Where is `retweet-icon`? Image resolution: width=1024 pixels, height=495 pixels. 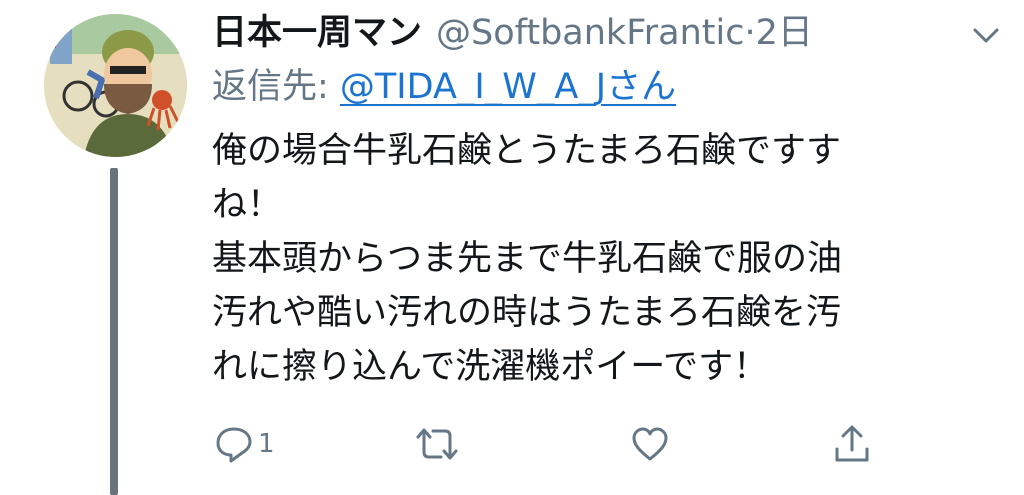
retweet-icon is located at coordinates (437, 444).